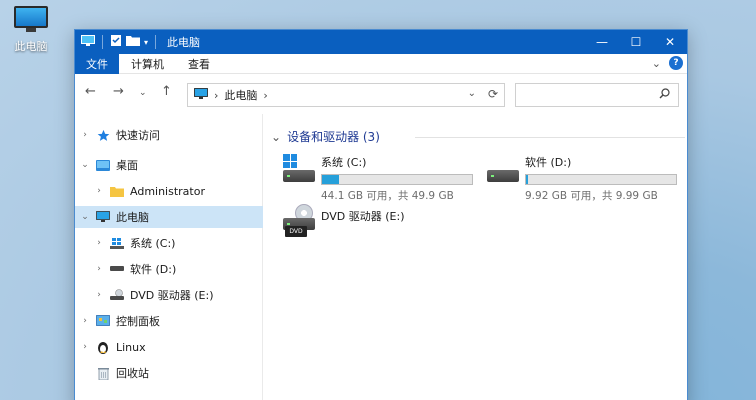  Describe the element at coordinates (147, 64) in the screenshot. I see `tab-computer: 计算机` at that location.